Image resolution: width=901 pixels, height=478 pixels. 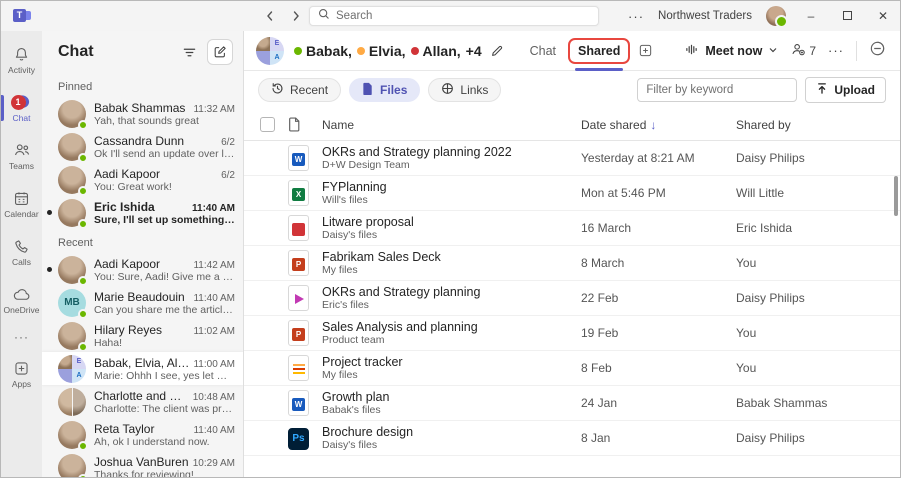 I want to click on file-icon, so click(x=368, y=90).